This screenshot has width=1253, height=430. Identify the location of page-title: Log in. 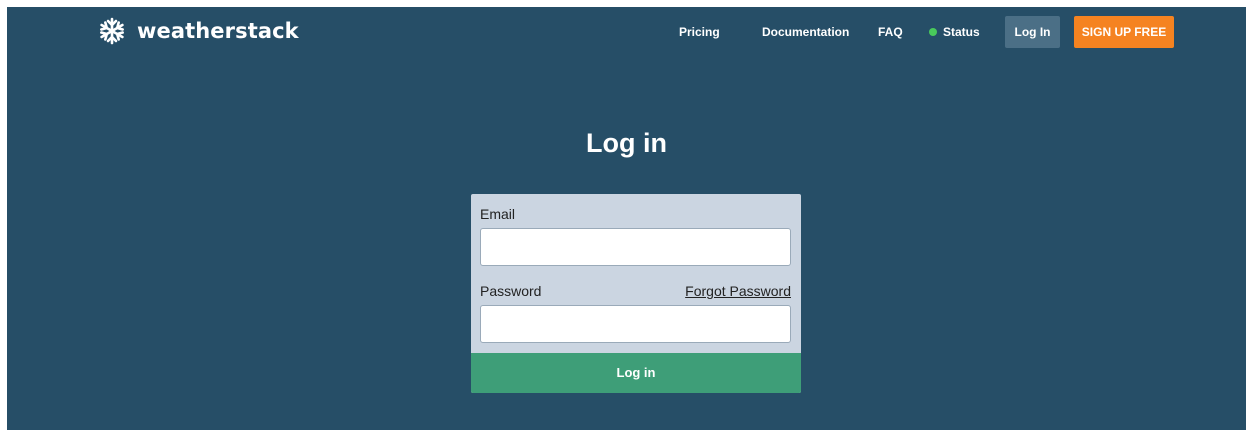
(626, 143).